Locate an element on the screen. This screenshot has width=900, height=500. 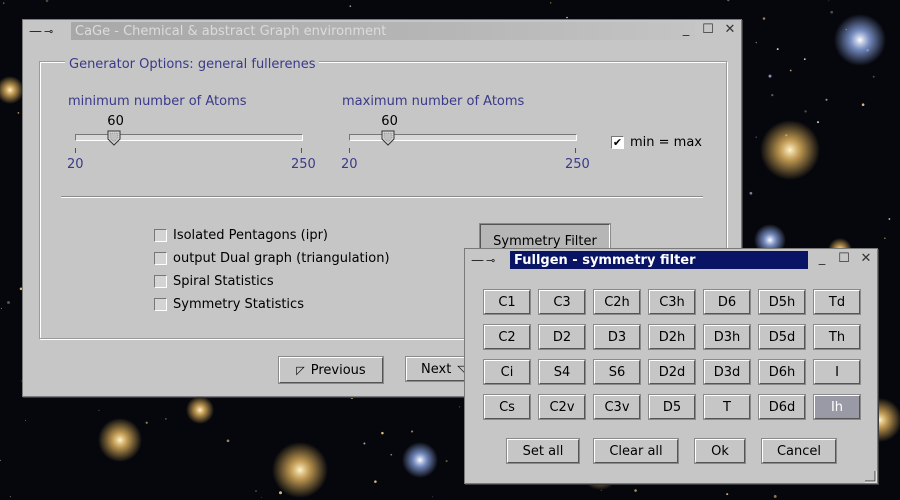
symmetry-button-d3h: D3h is located at coordinates (727, 337).